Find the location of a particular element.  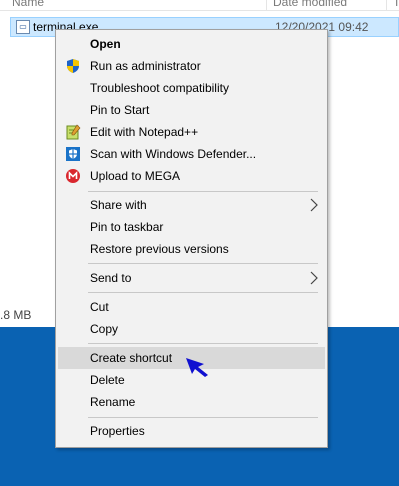

menu-item-rename: Rename is located at coordinates (191, 402).